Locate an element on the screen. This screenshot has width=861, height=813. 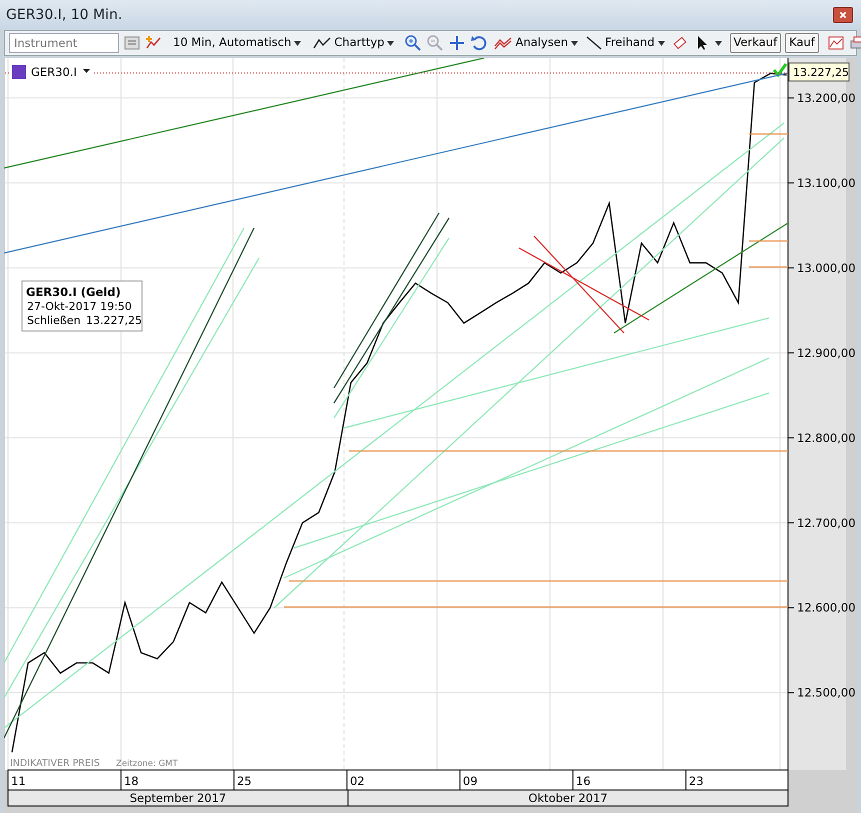
date-axis-label: 18 is located at coordinates (131, 781).